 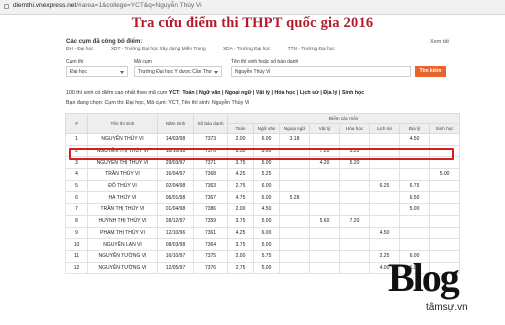 What do you see at coordinates (430, 71) in the screenshot?
I see `search-button: Tìm kiếm` at bounding box center [430, 71].